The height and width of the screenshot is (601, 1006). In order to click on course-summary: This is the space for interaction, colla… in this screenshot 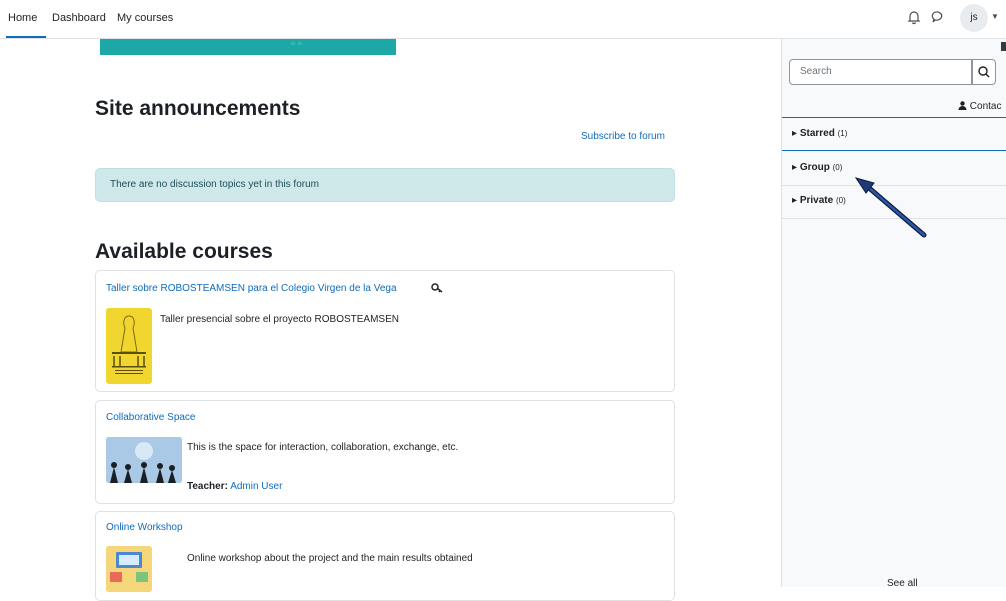, I will do `click(323, 447)`.